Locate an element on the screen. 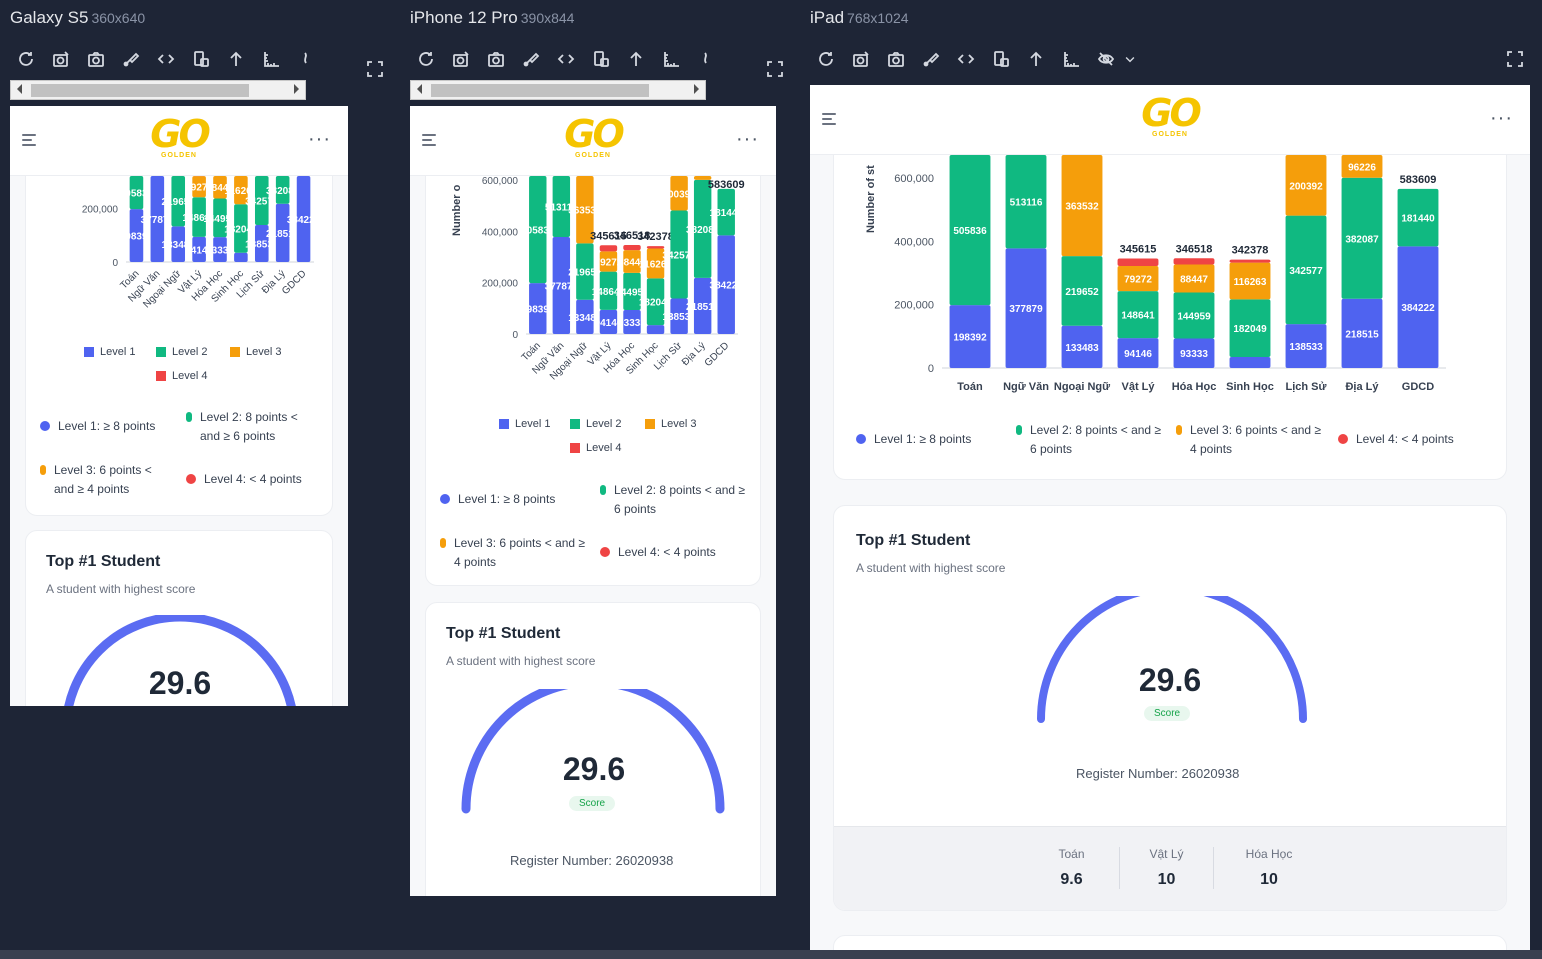  y-axis-label: Number o is located at coordinates (457, 210).